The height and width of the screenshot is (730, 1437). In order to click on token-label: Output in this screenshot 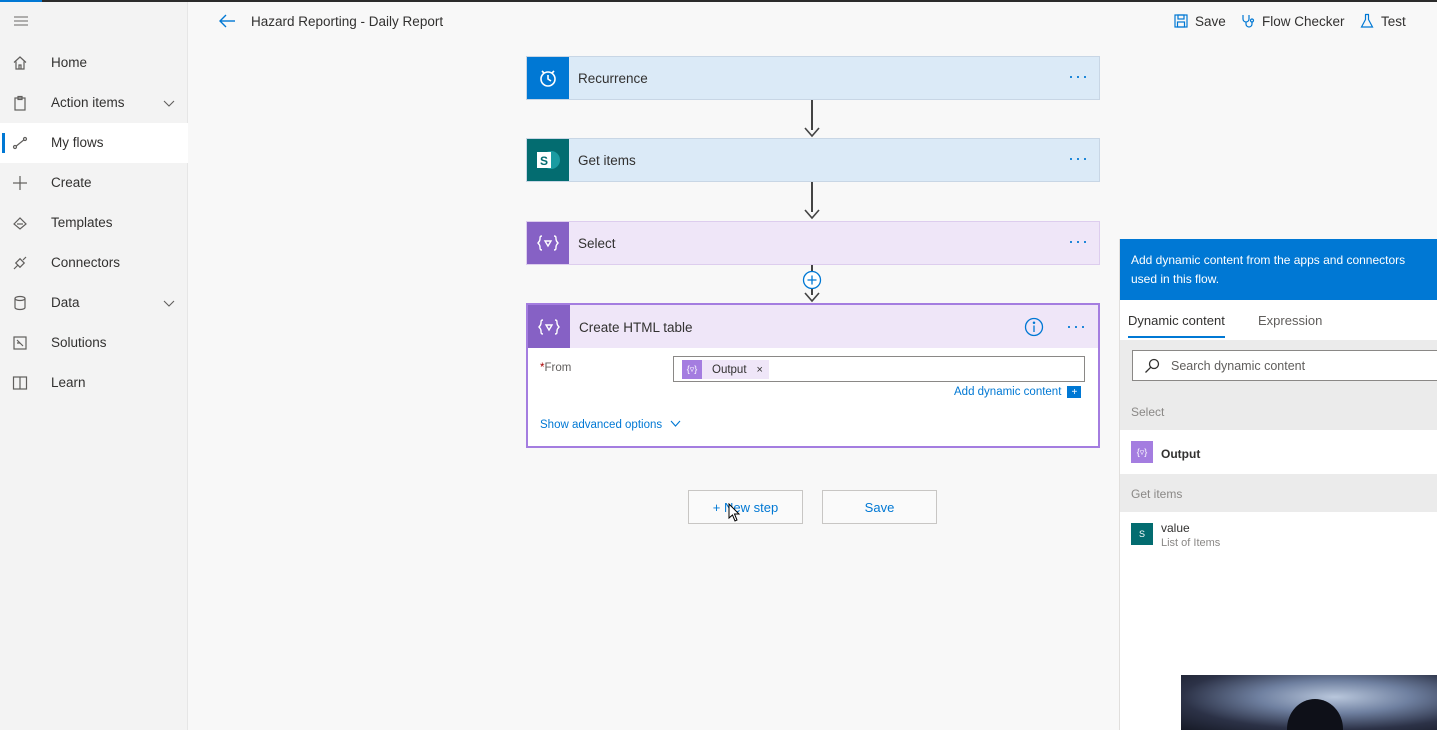, I will do `click(729, 369)`.